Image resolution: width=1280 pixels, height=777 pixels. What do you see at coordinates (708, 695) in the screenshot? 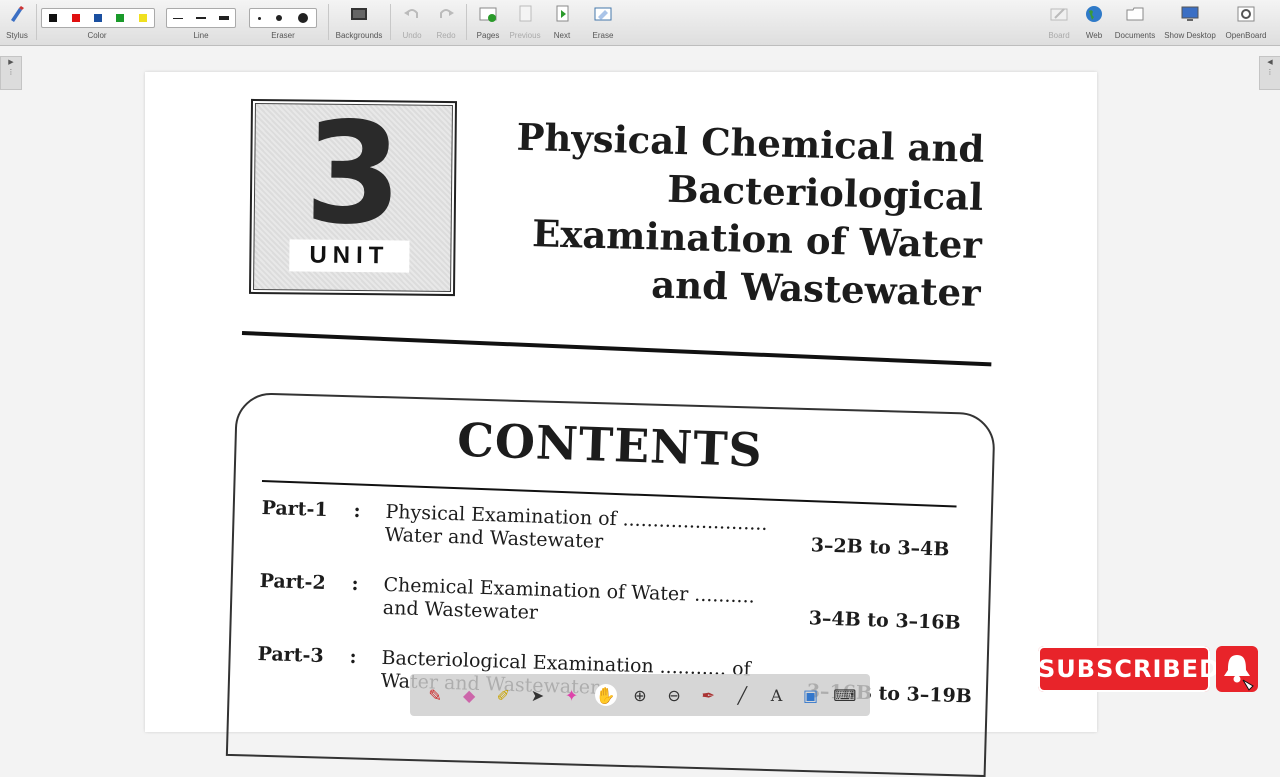
I see `pipette-icon: ✒` at bounding box center [708, 695].